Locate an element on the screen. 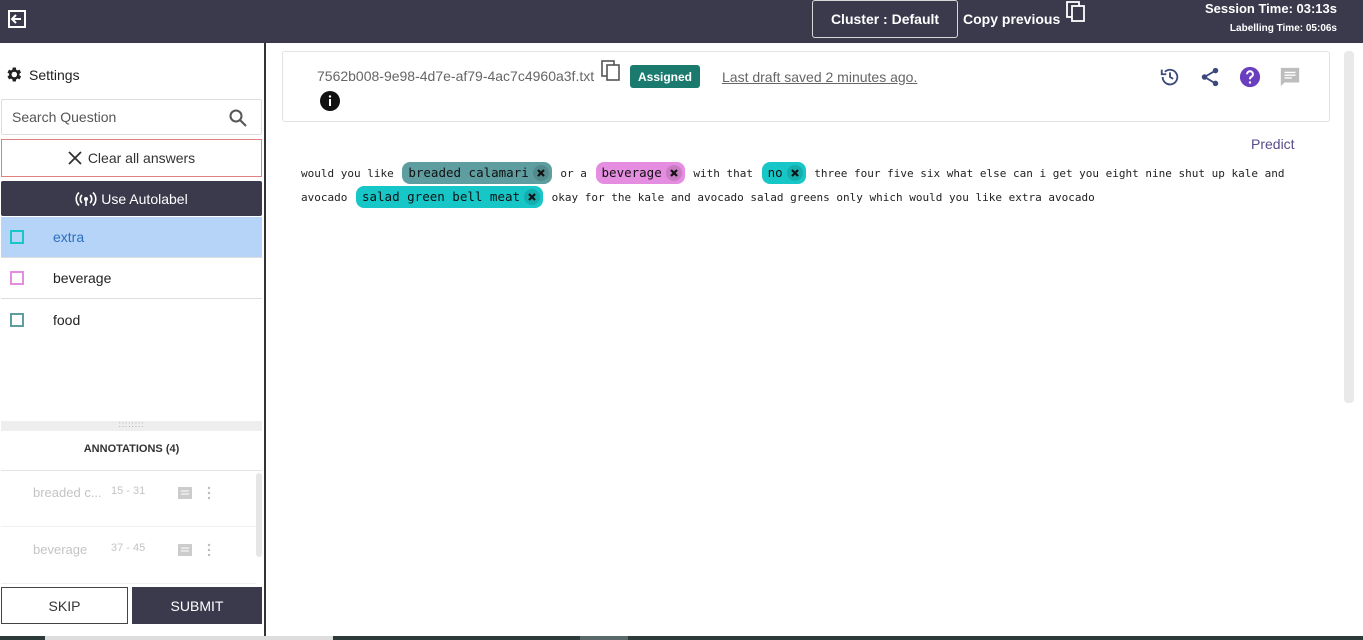 This screenshot has width=1363, height=640. label-name: beverage is located at coordinates (82, 278).